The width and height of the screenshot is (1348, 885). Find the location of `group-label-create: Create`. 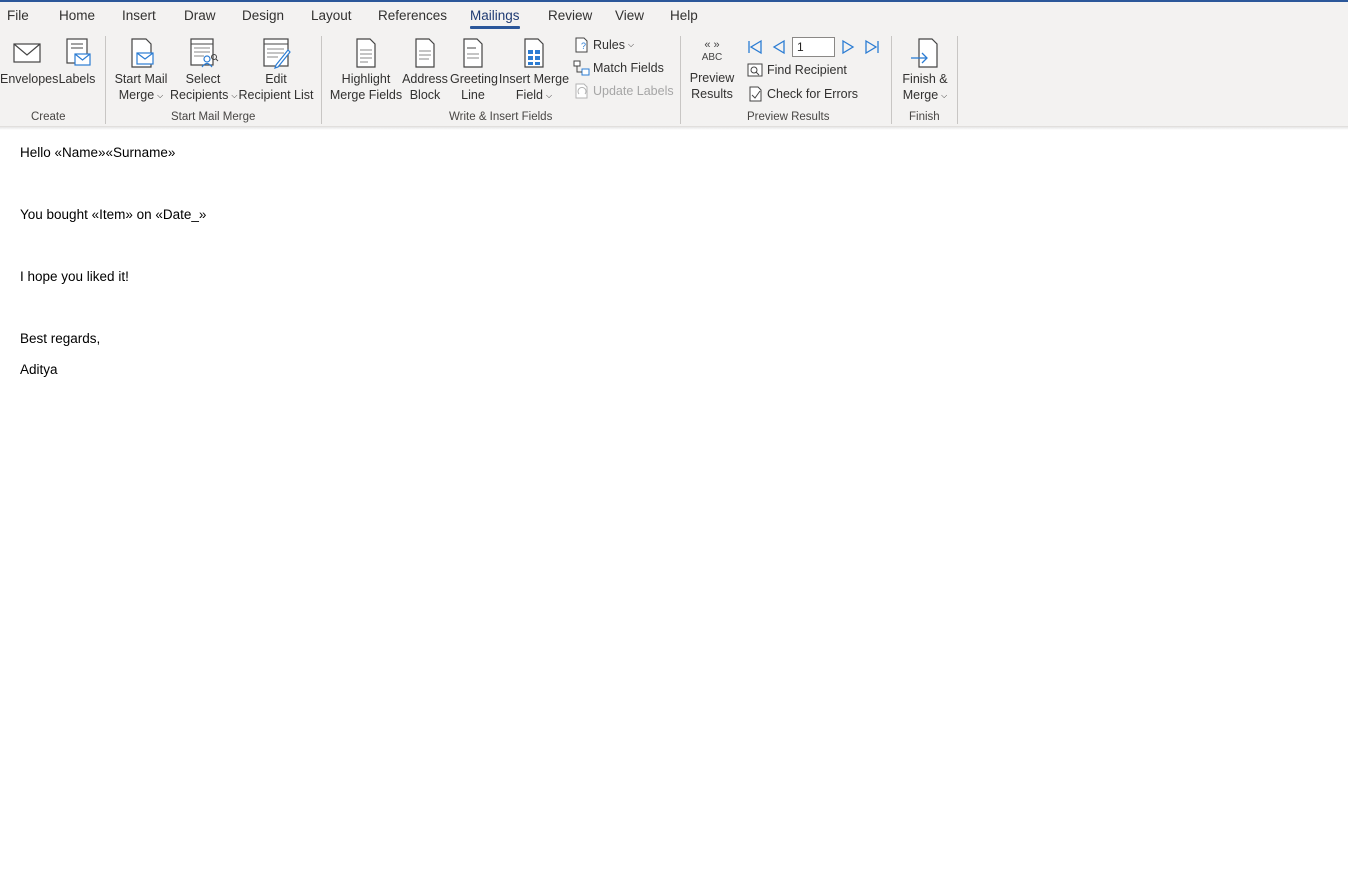

group-label-create: Create is located at coordinates (48, 117).